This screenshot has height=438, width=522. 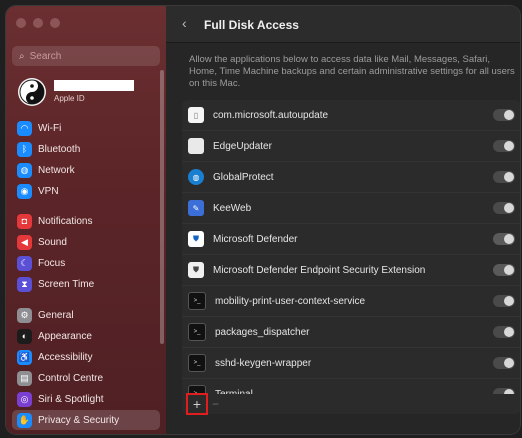 What do you see at coordinates (24, 420) in the screenshot?
I see `hand-icon: ✋` at bounding box center [24, 420].